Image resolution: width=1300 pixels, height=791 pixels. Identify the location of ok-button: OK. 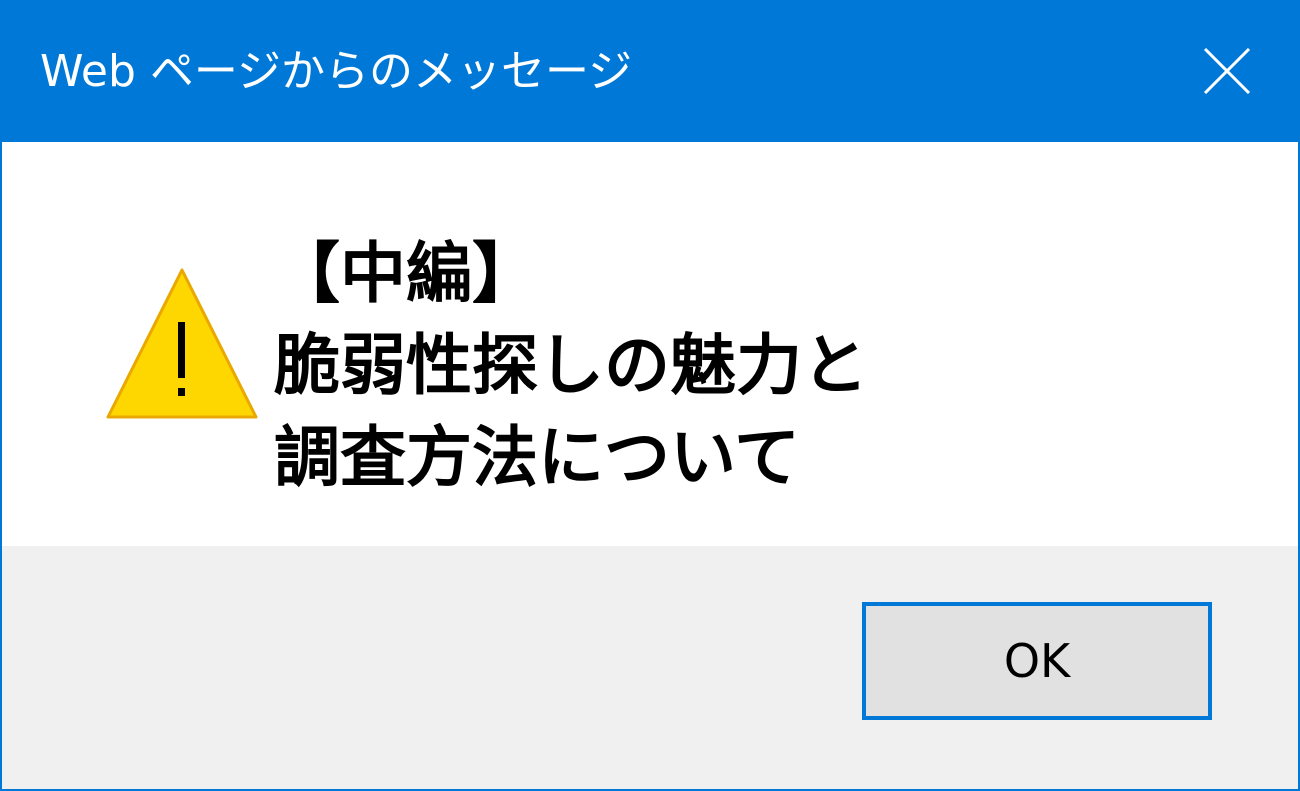
(1037, 661).